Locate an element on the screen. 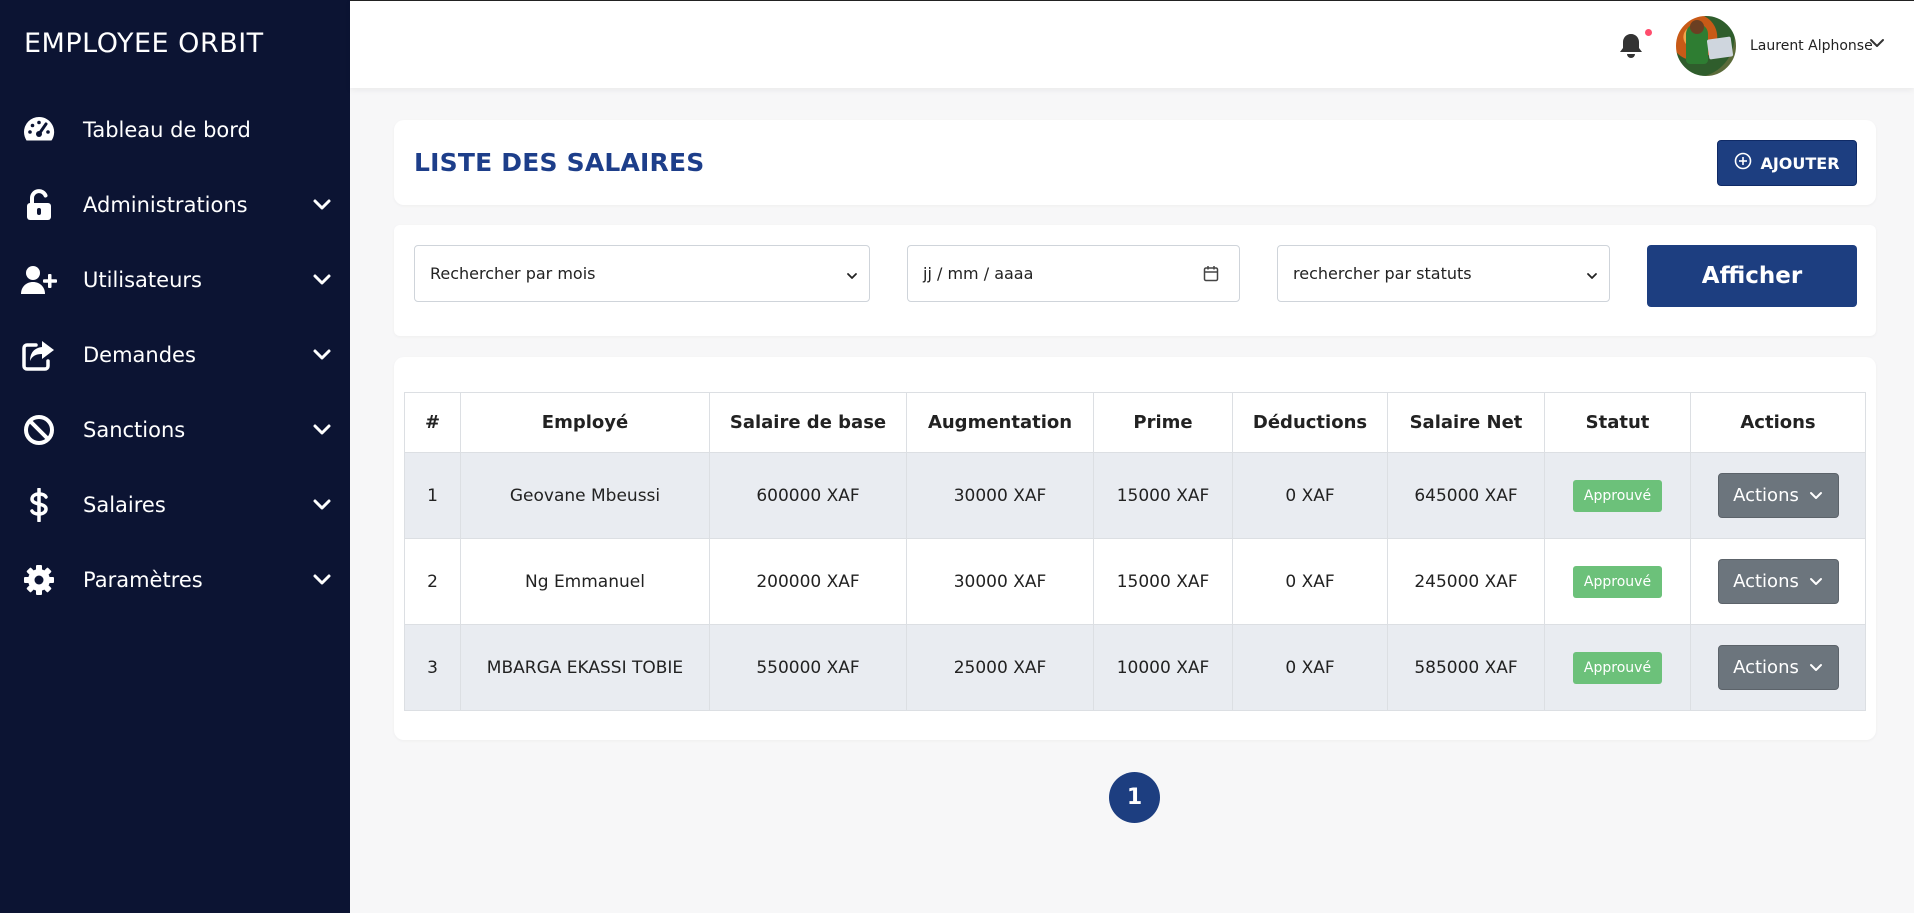 This screenshot has width=1914, height=913. column-header: # is located at coordinates (432, 422).